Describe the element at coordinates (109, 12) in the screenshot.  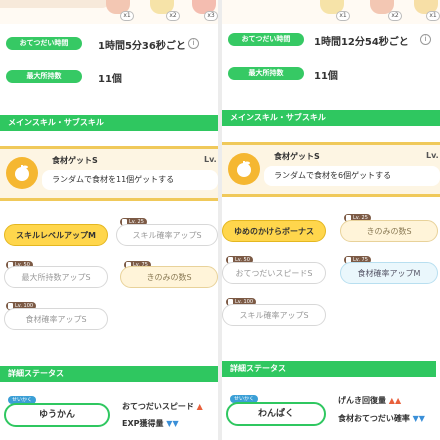
I see `ingredient-strip: x1 x2 x3` at that location.